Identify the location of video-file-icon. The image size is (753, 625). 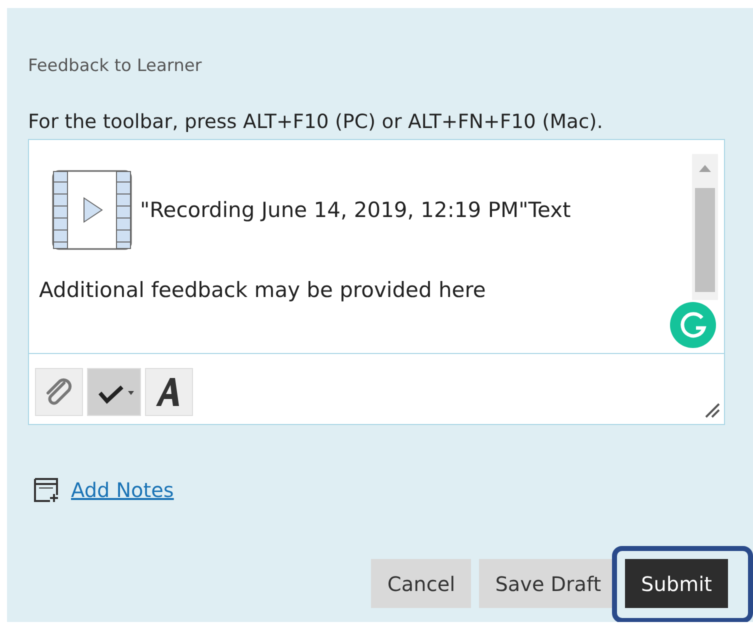
(92, 210).